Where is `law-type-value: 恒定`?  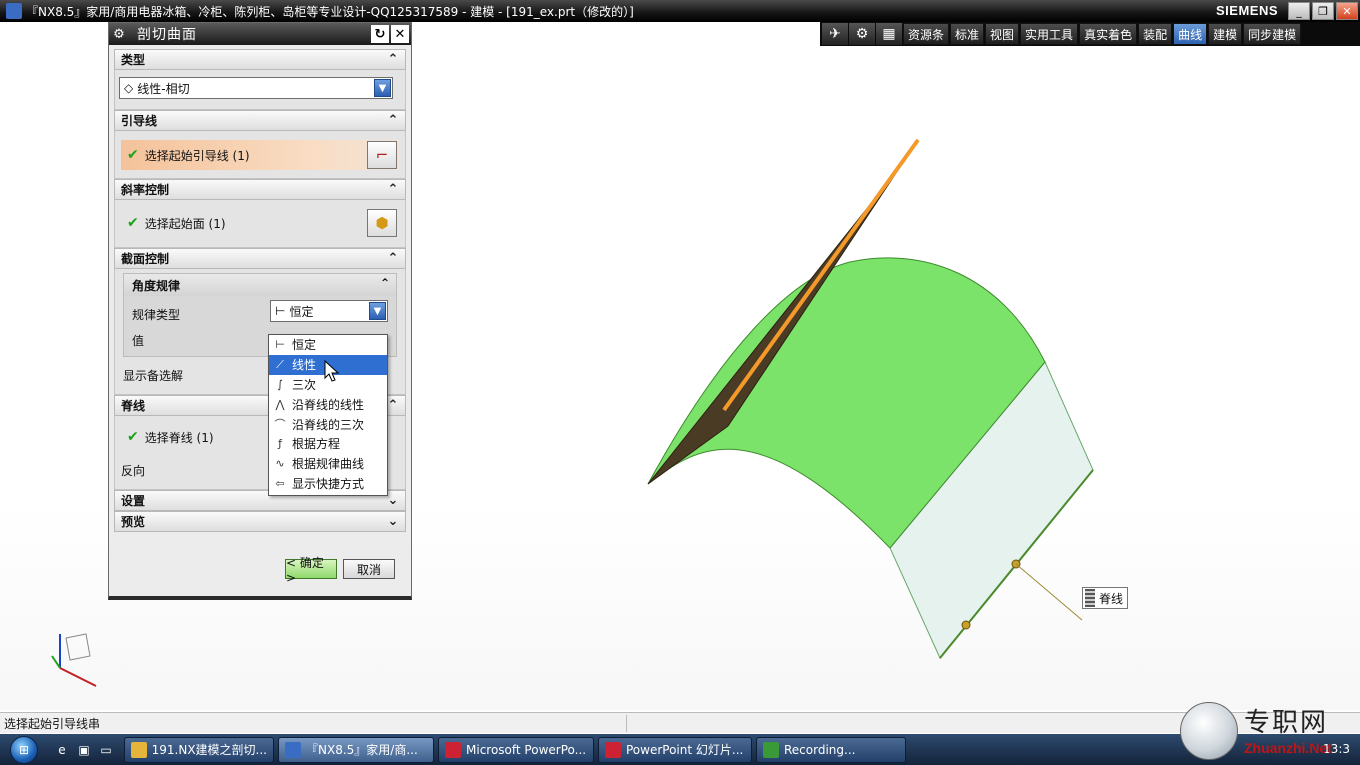 law-type-value: 恒定 is located at coordinates (301, 311).